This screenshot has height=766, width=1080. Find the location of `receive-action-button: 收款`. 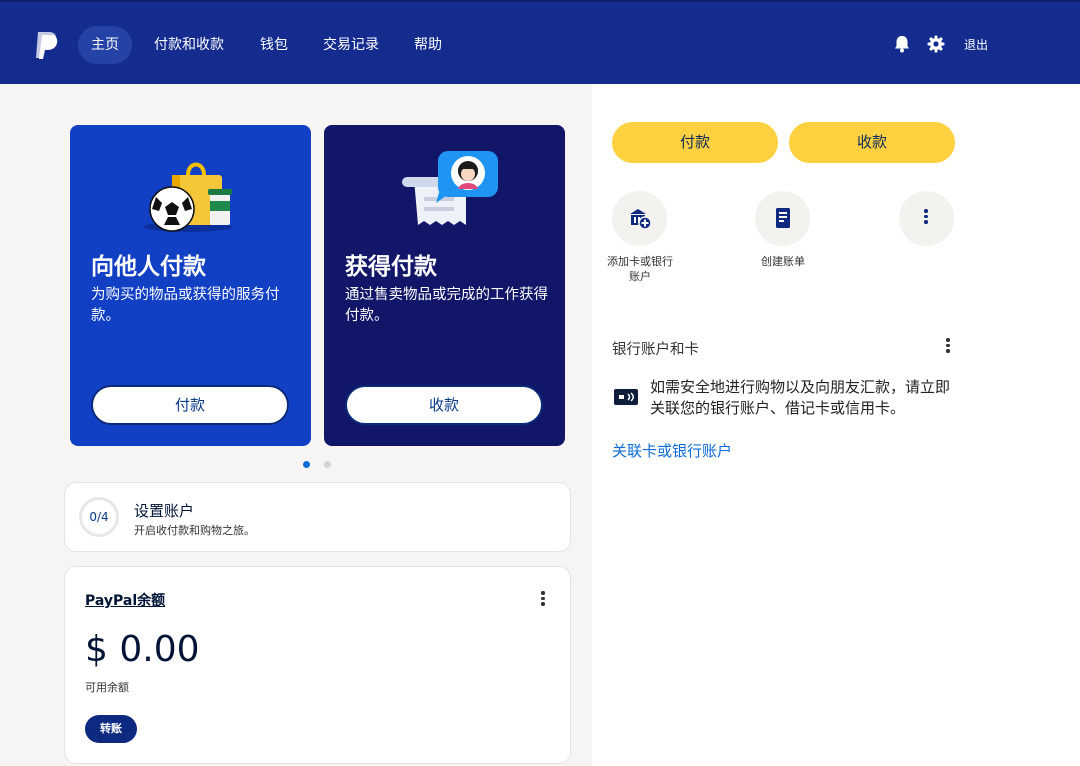

receive-action-button: 收款 is located at coordinates (872, 142).